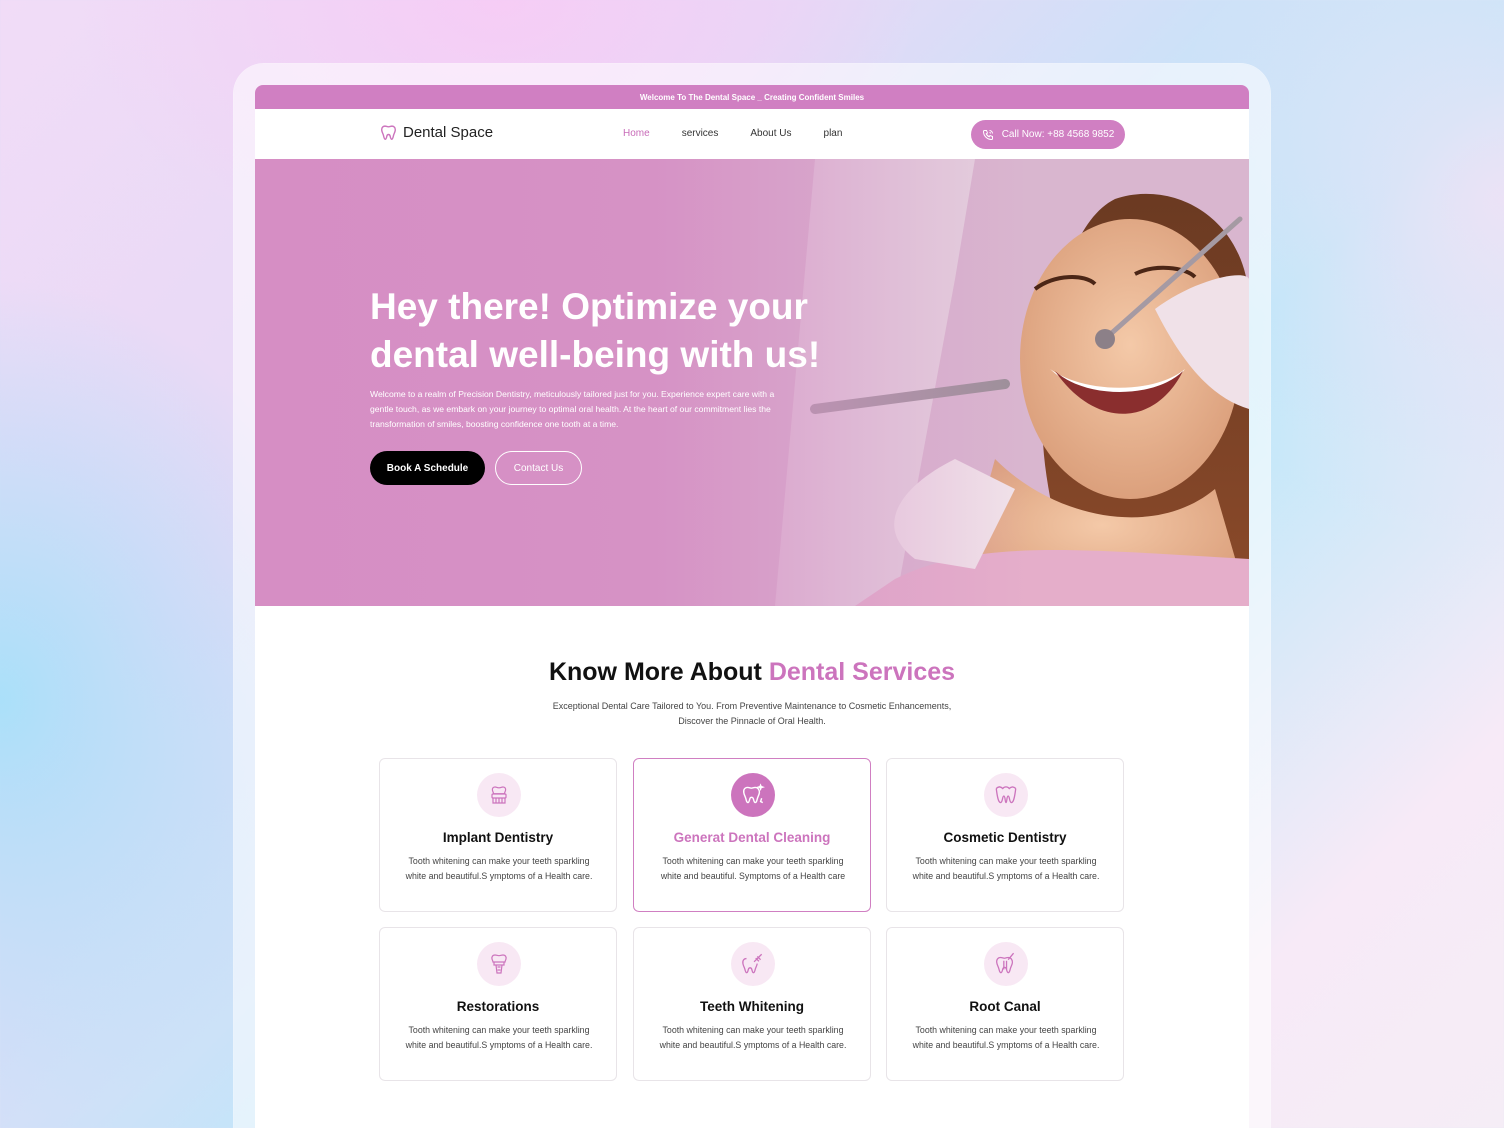 This screenshot has height=1128, width=1504. What do you see at coordinates (1058, 134) in the screenshot?
I see `call-now-label: Call Now: +88 4568 9852` at bounding box center [1058, 134].